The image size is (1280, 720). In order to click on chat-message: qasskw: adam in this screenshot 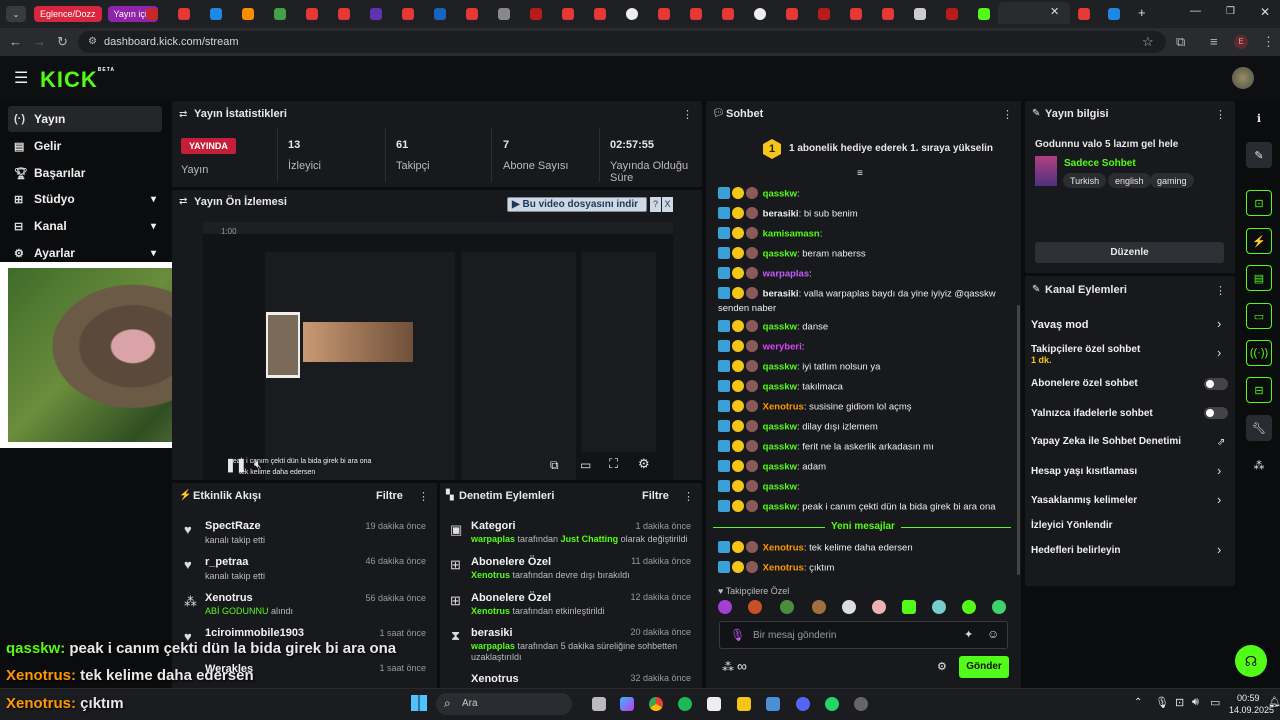, I will do `click(865, 467)`.